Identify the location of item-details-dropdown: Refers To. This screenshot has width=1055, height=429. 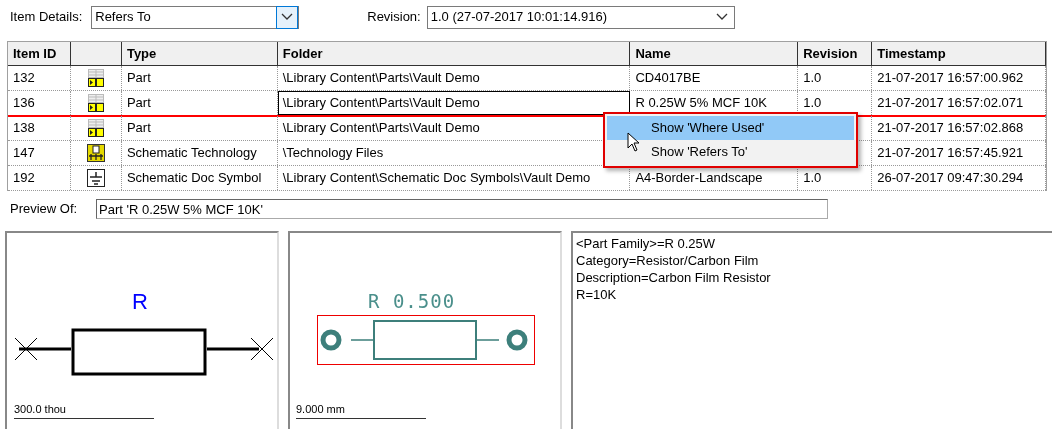
(195, 17).